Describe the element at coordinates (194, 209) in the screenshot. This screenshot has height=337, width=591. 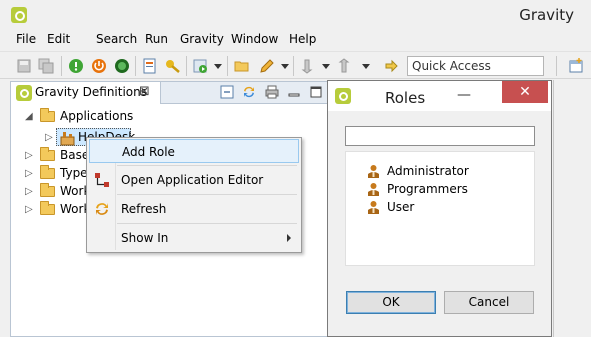
I see `menu-item-refresh: Refresh` at that location.